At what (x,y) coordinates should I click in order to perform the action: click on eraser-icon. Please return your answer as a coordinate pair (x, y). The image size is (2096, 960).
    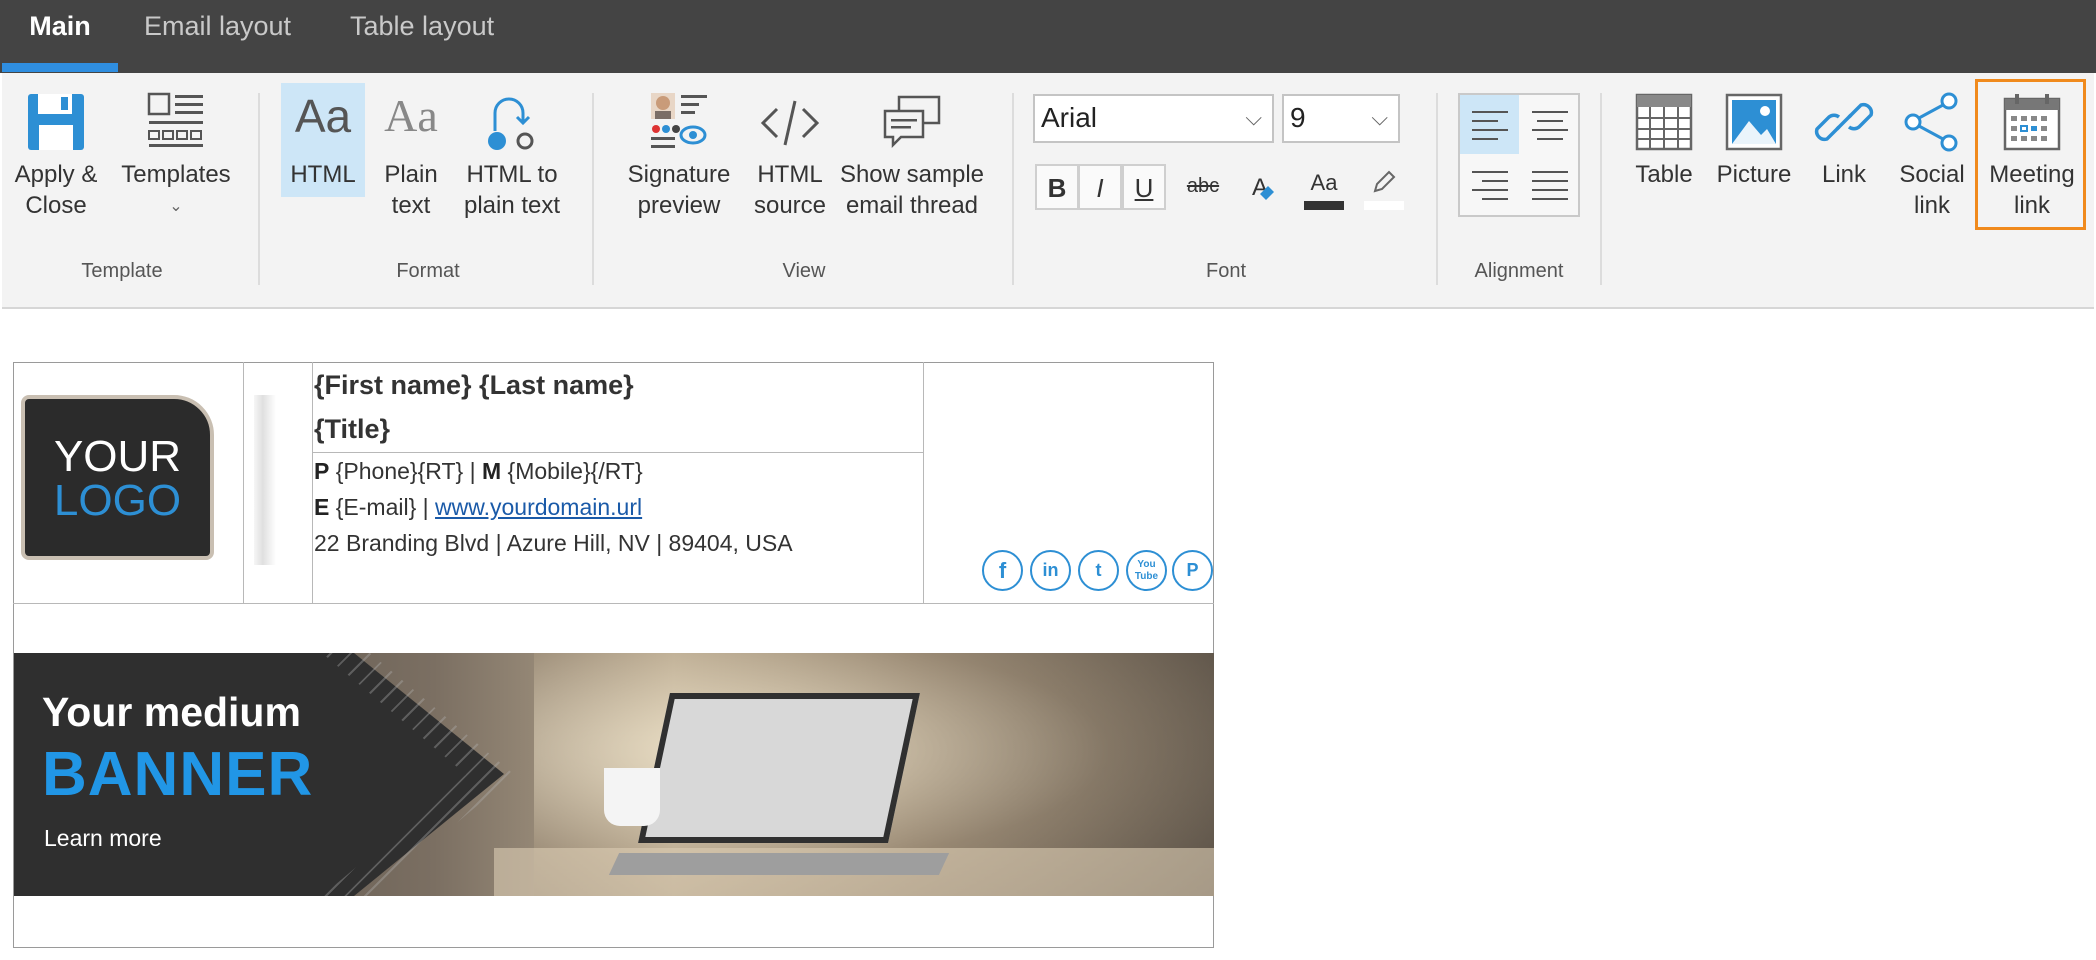
    Looking at the image, I should click on (1267, 193).